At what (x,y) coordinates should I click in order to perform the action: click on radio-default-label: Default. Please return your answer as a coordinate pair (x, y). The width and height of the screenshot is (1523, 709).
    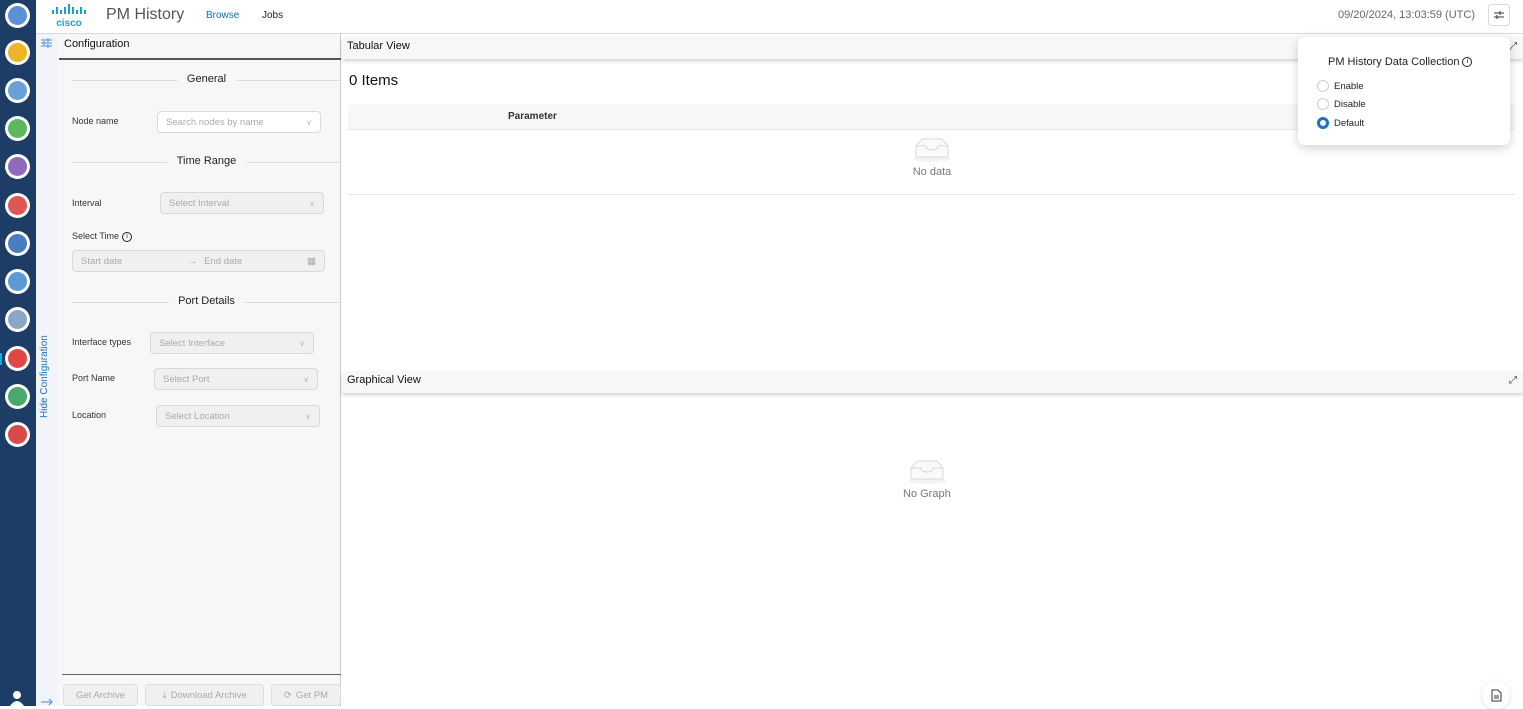
    Looking at the image, I should click on (1349, 123).